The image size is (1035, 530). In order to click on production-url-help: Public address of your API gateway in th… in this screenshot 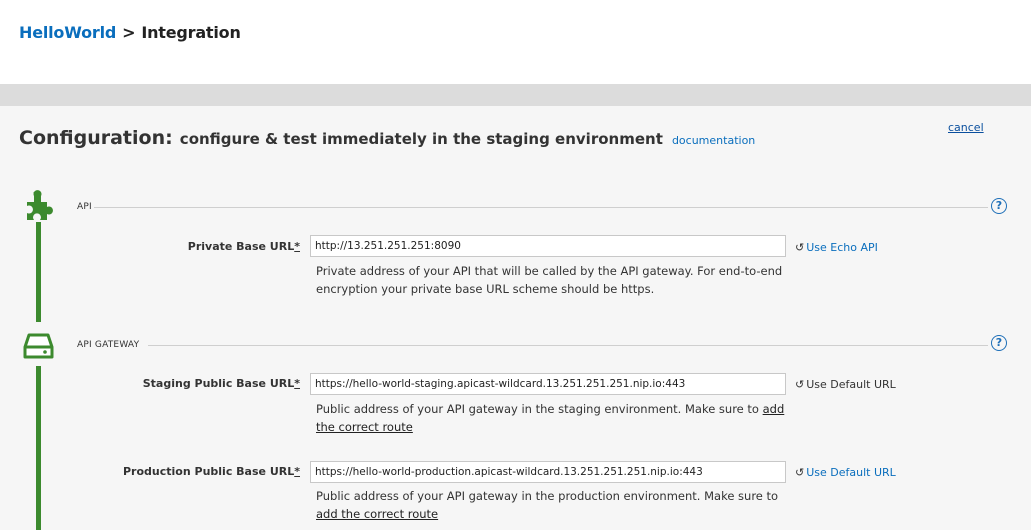, I will do `click(547, 505)`.